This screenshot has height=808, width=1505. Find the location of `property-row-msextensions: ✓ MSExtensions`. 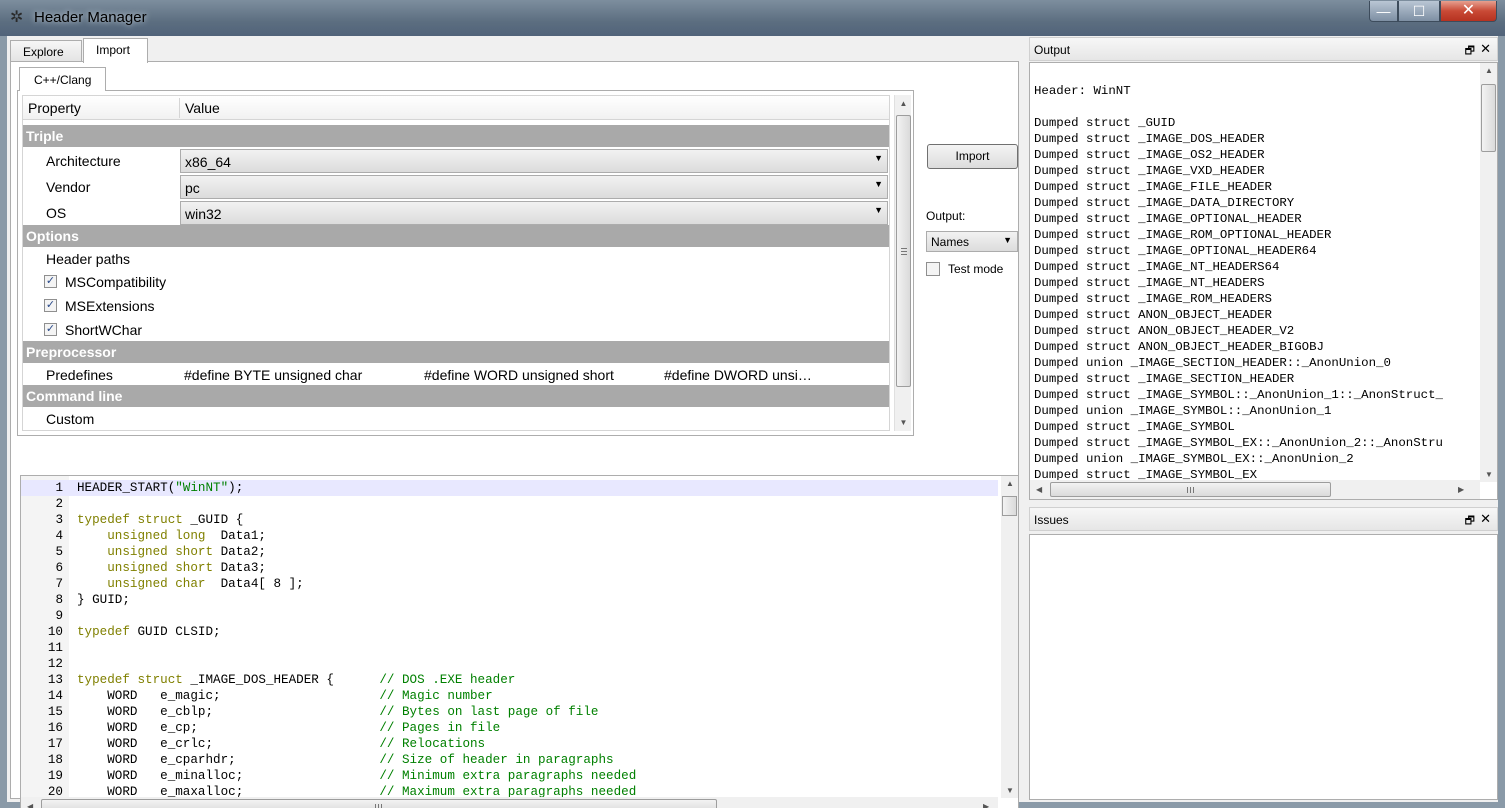

property-row-msextensions: ✓ MSExtensions is located at coordinates (456, 306).